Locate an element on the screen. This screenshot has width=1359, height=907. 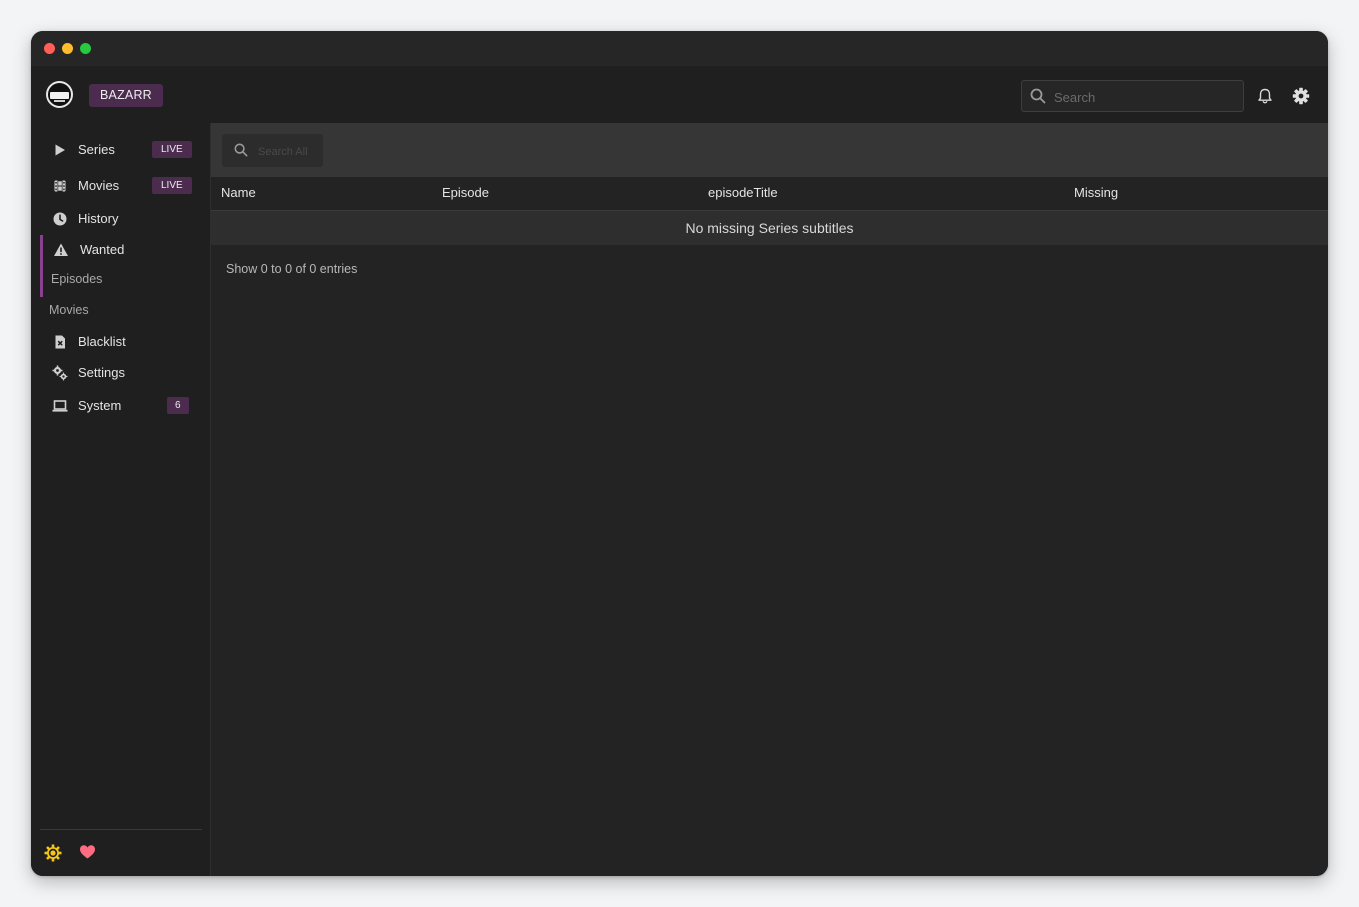
close-window-button is located at coordinates (49, 48).